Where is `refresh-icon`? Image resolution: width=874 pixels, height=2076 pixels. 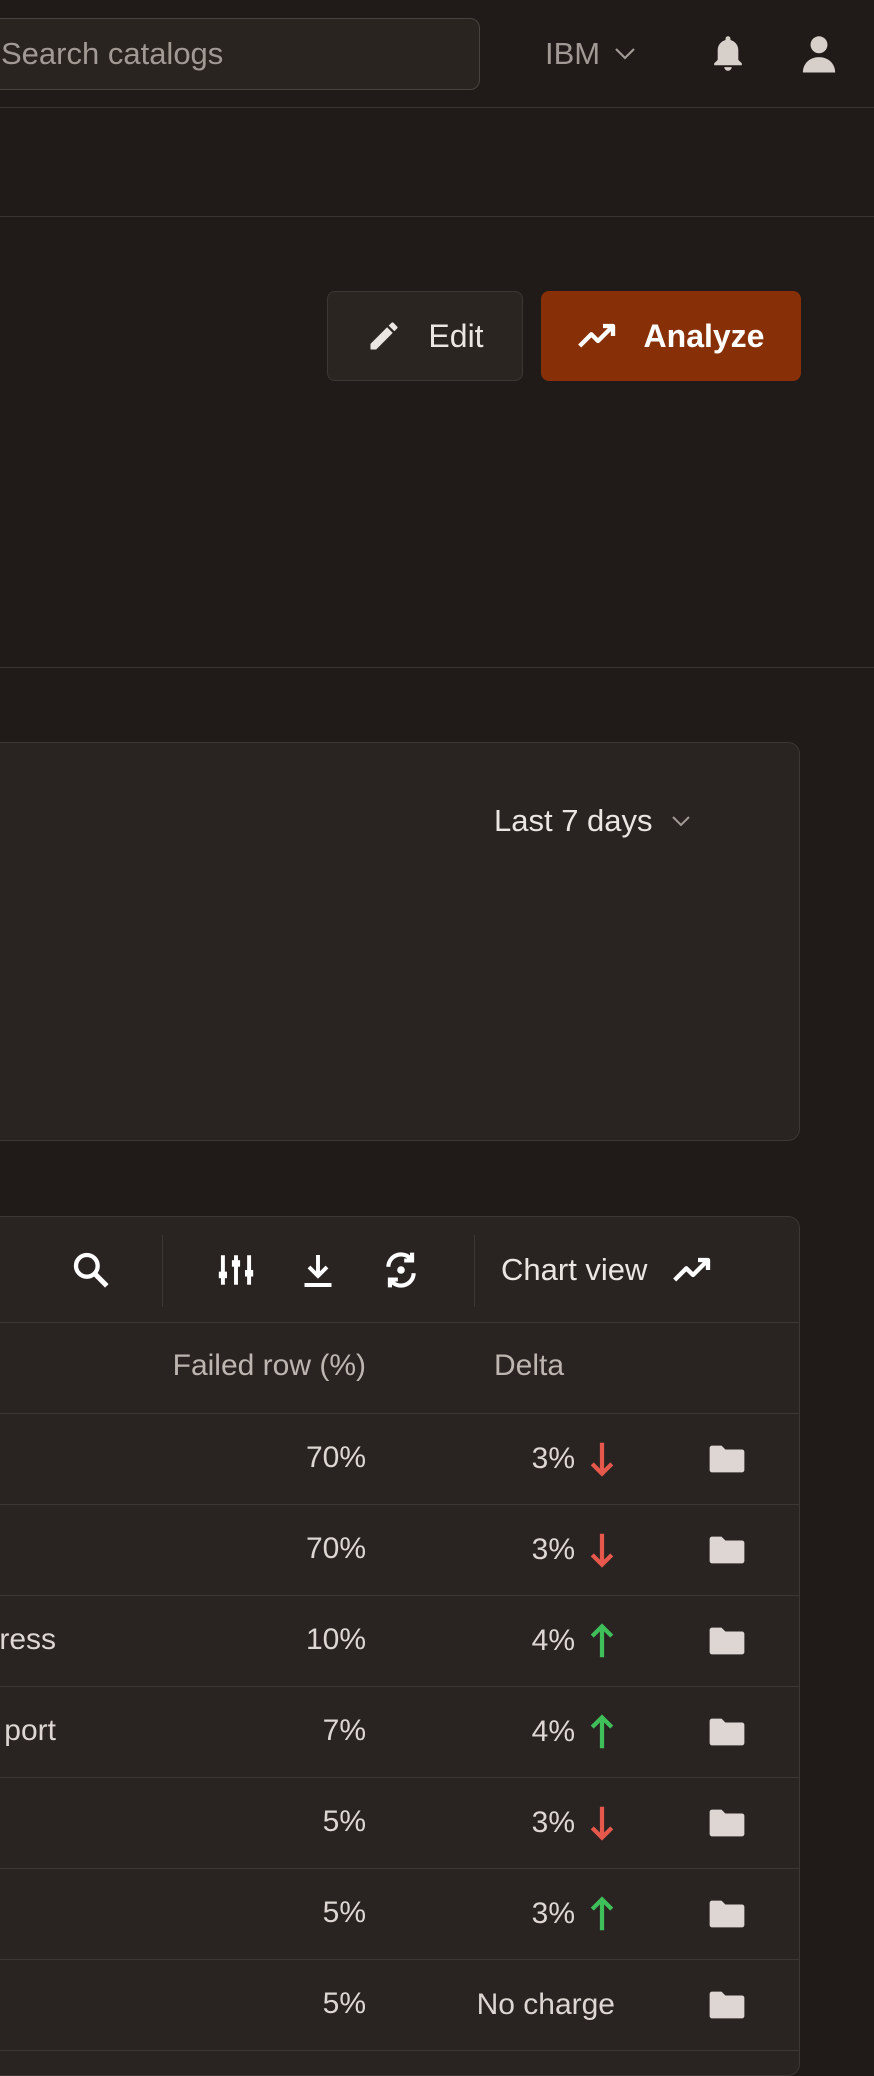
refresh-icon is located at coordinates (401, 1270).